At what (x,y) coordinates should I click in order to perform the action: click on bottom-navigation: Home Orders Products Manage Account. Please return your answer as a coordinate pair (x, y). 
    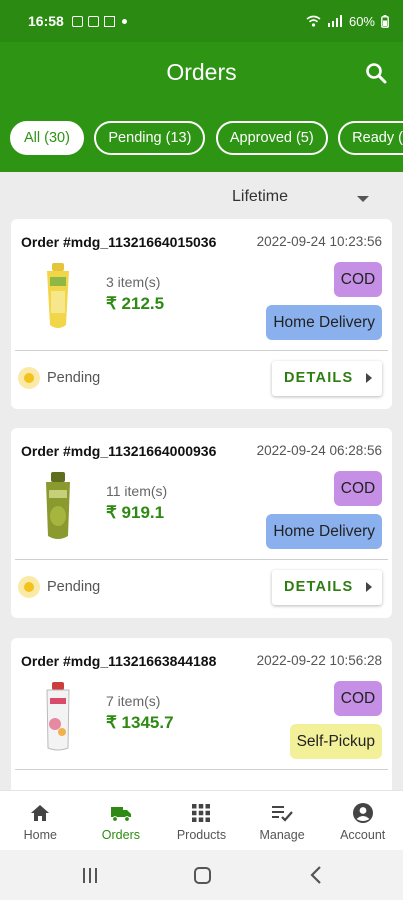
    Looking at the image, I should click on (201, 820).